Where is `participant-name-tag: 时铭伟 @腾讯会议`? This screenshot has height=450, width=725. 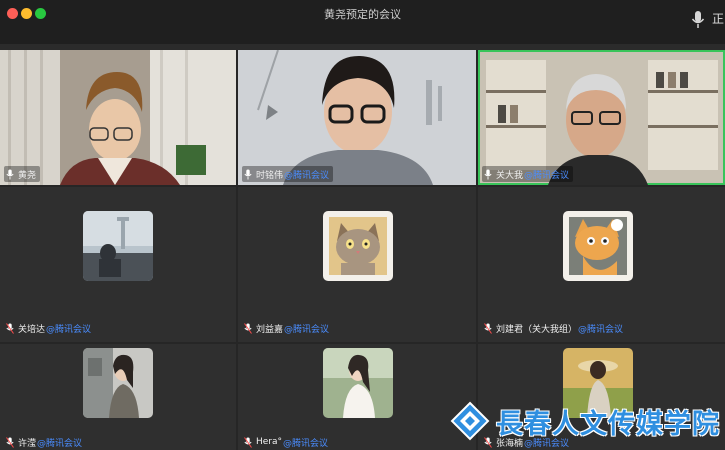 participant-name-tag: 时铭伟 @腾讯会议 is located at coordinates (288, 174).